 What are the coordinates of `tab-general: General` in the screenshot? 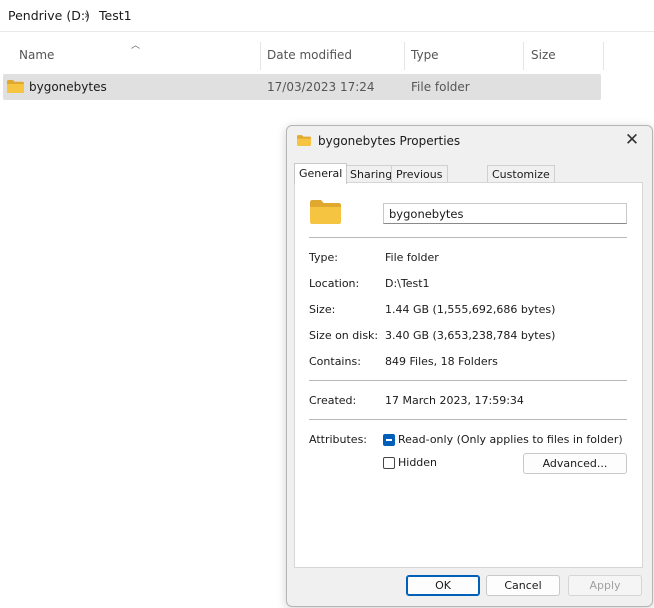 It's located at (321, 173).